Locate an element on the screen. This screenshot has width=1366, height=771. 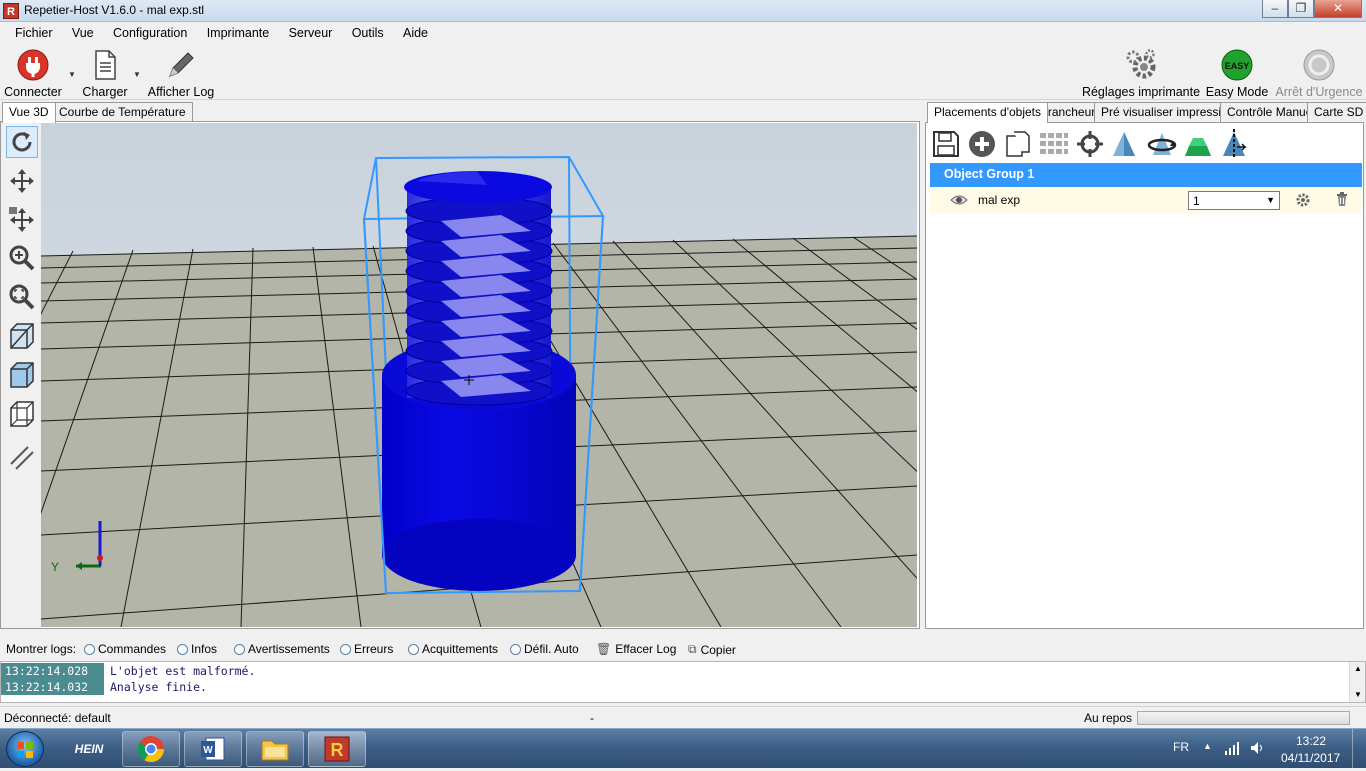
menu-outils: Outils is located at coordinates (368, 31).